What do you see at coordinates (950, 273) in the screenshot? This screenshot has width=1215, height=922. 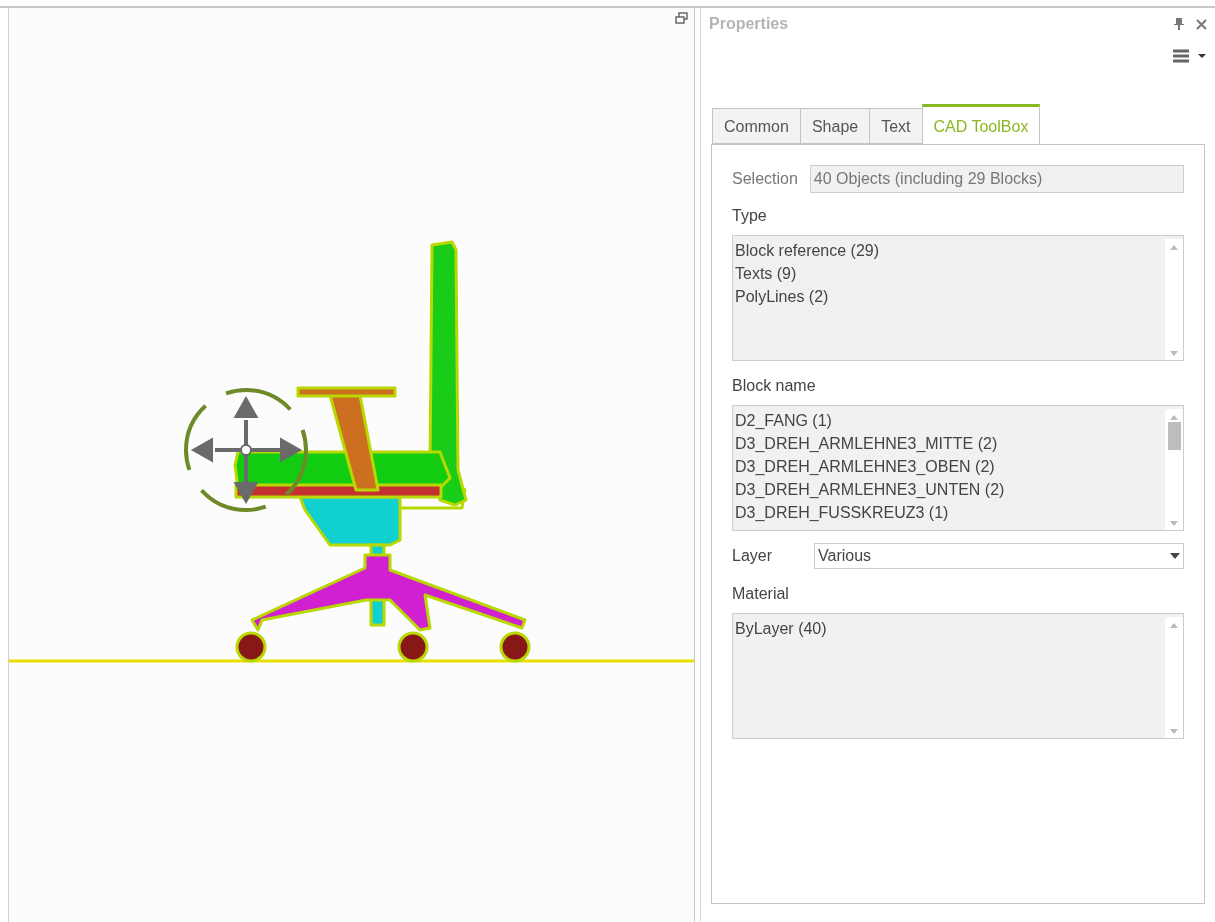 I see `list-item: Texts (9)` at bounding box center [950, 273].